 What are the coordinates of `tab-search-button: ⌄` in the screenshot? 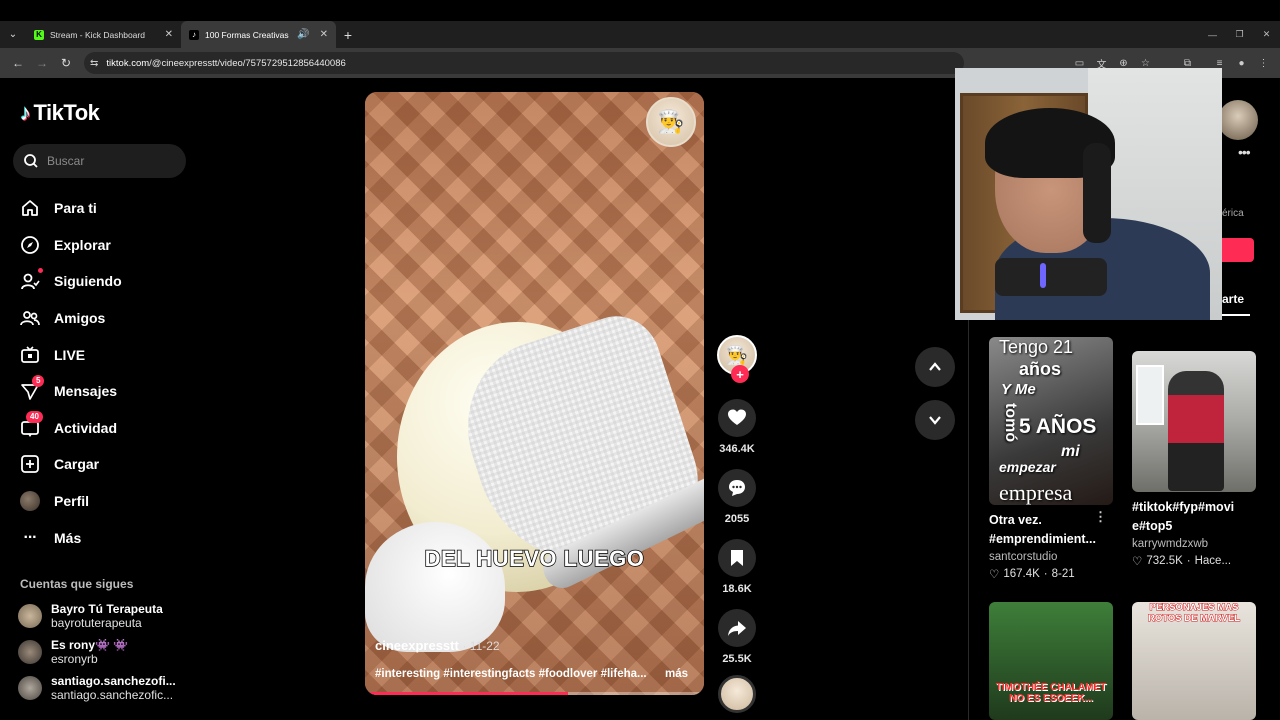 It's located at (13, 34).